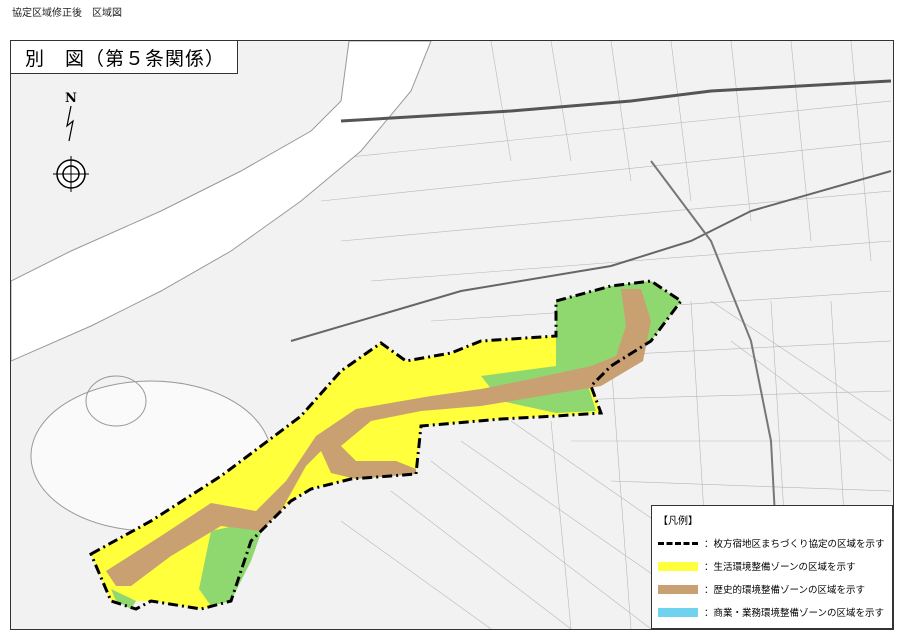 This screenshot has height=631, width=900. I want to click on legend-label-boundary: ：枚方宿地区まちづくり協定の区域を示す, so click(794, 544).